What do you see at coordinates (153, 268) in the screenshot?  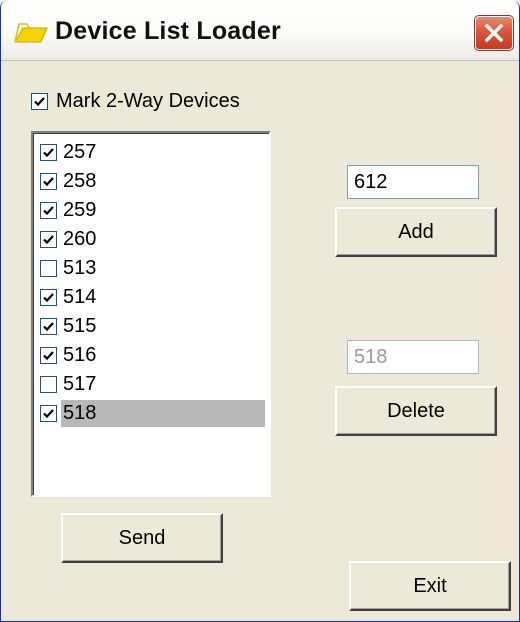 I see `list-item-513: 513` at bounding box center [153, 268].